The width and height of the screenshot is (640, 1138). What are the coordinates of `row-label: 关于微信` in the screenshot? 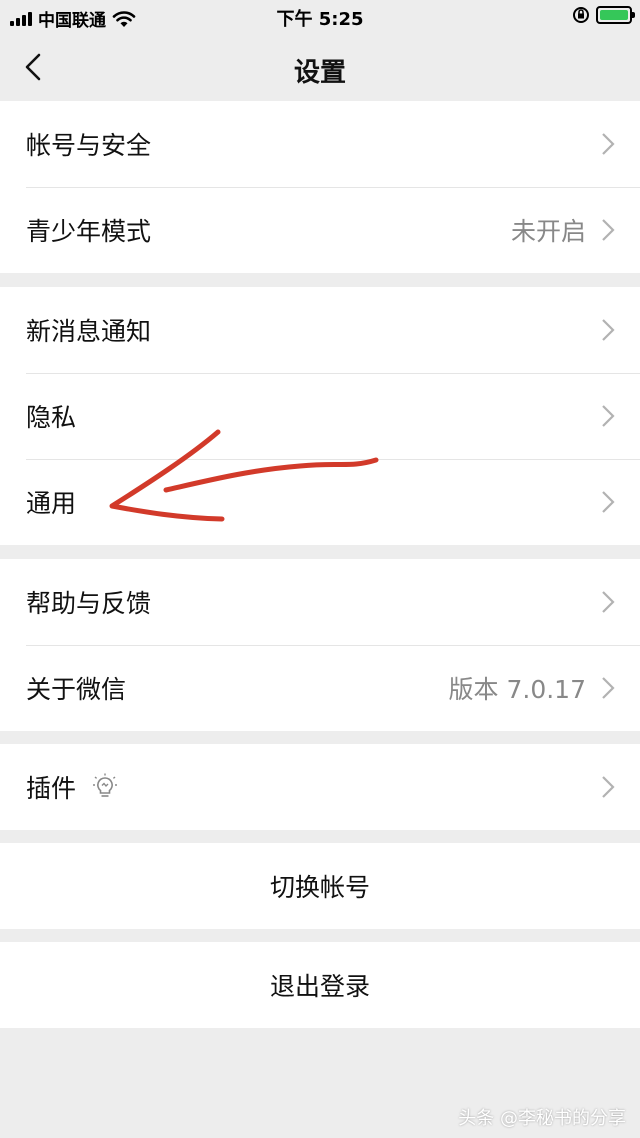 It's located at (76, 689).